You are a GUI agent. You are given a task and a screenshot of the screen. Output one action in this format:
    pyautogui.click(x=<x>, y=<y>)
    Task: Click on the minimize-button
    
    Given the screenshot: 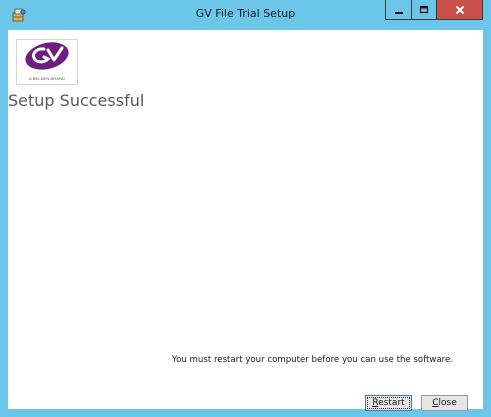 What is the action you would take?
    pyautogui.click(x=398, y=10)
    